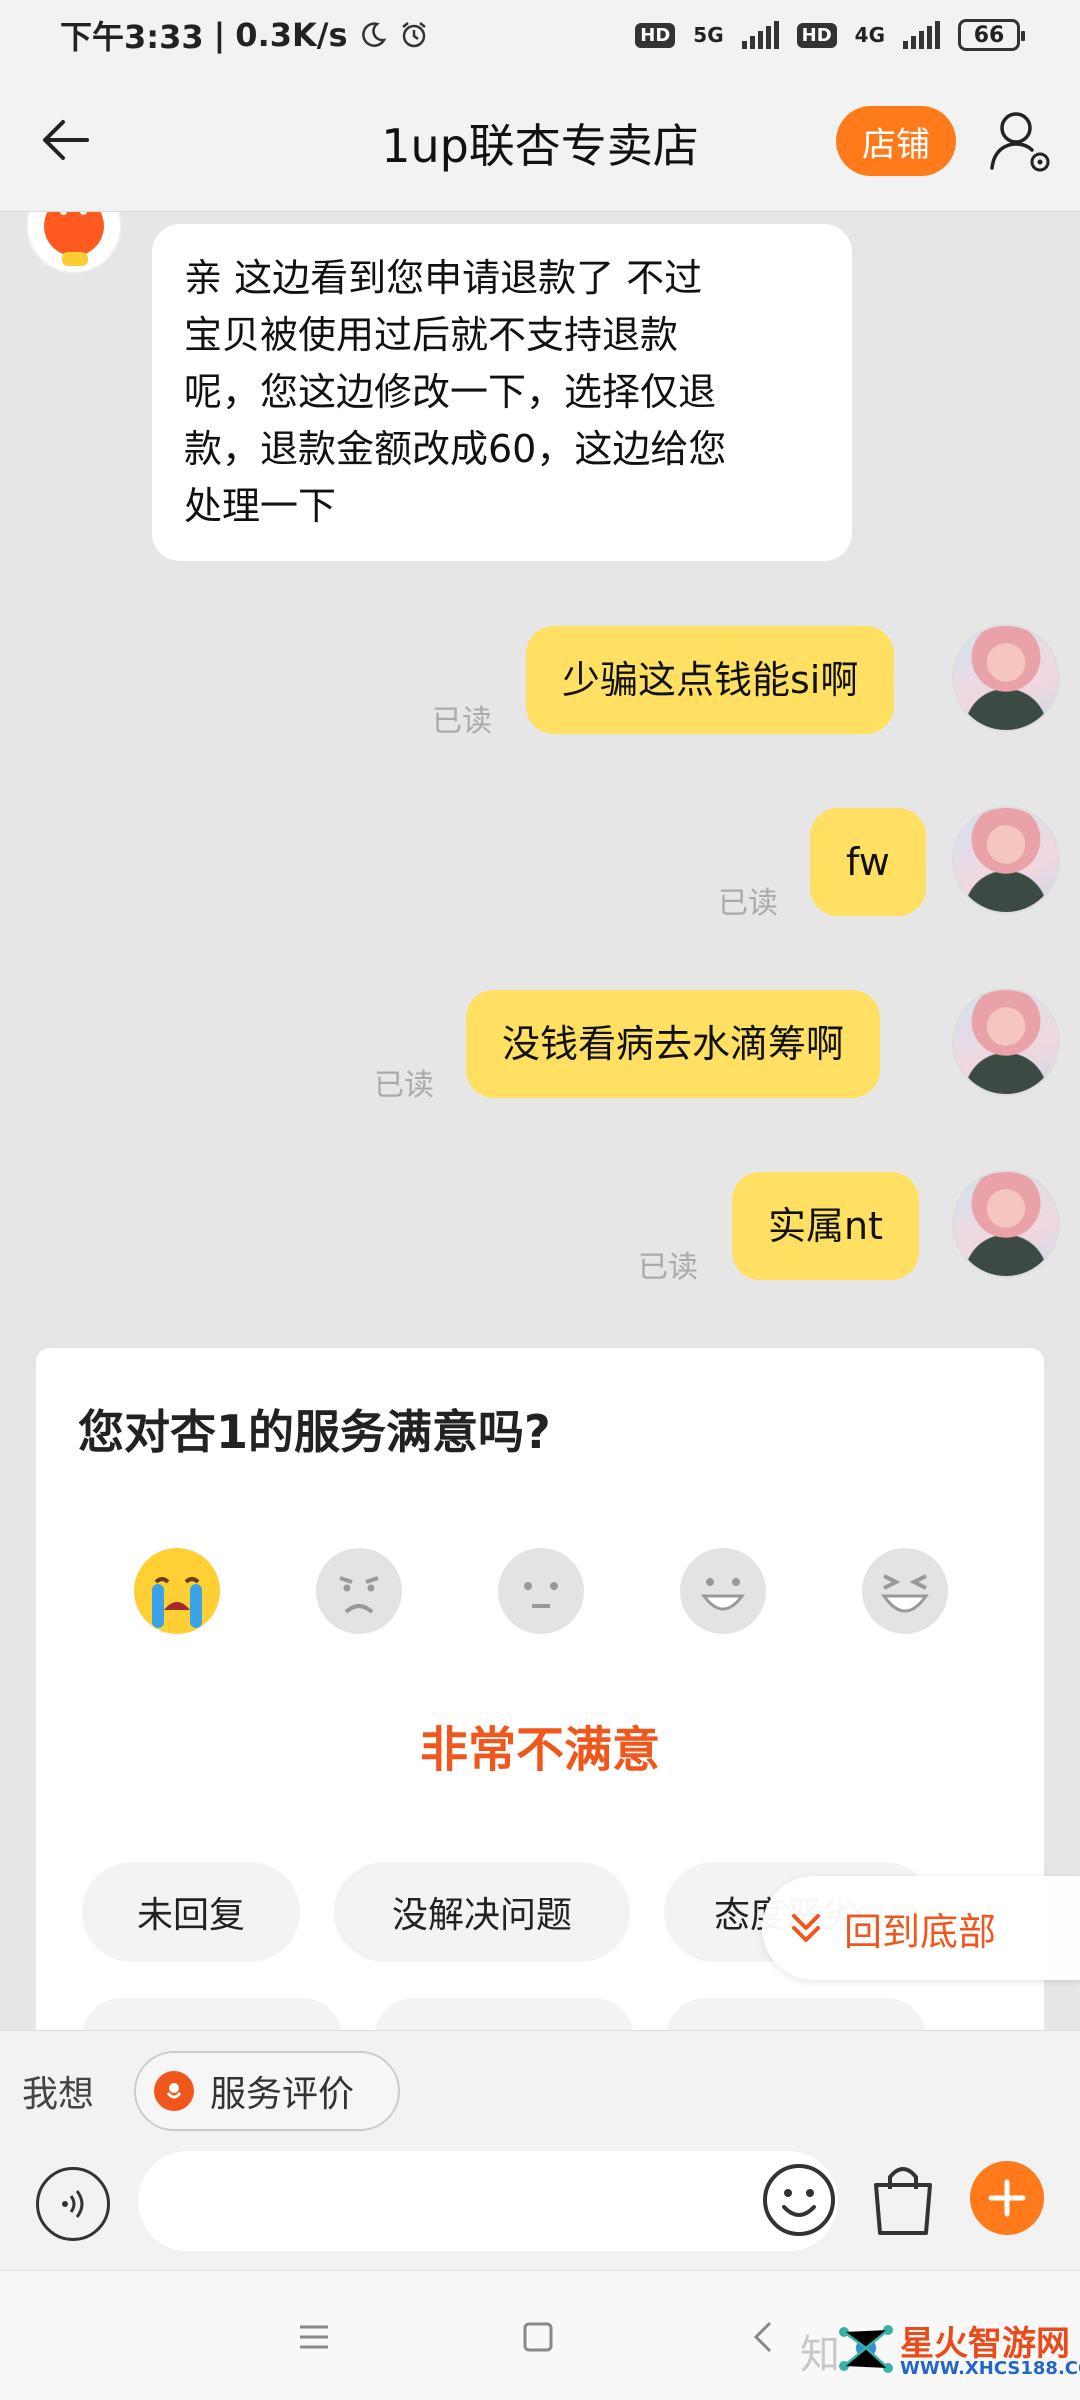 Image resolution: width=1080 pixels, height=2400 pixels. I want to click on network-logo-icon, so click(866, 2349).